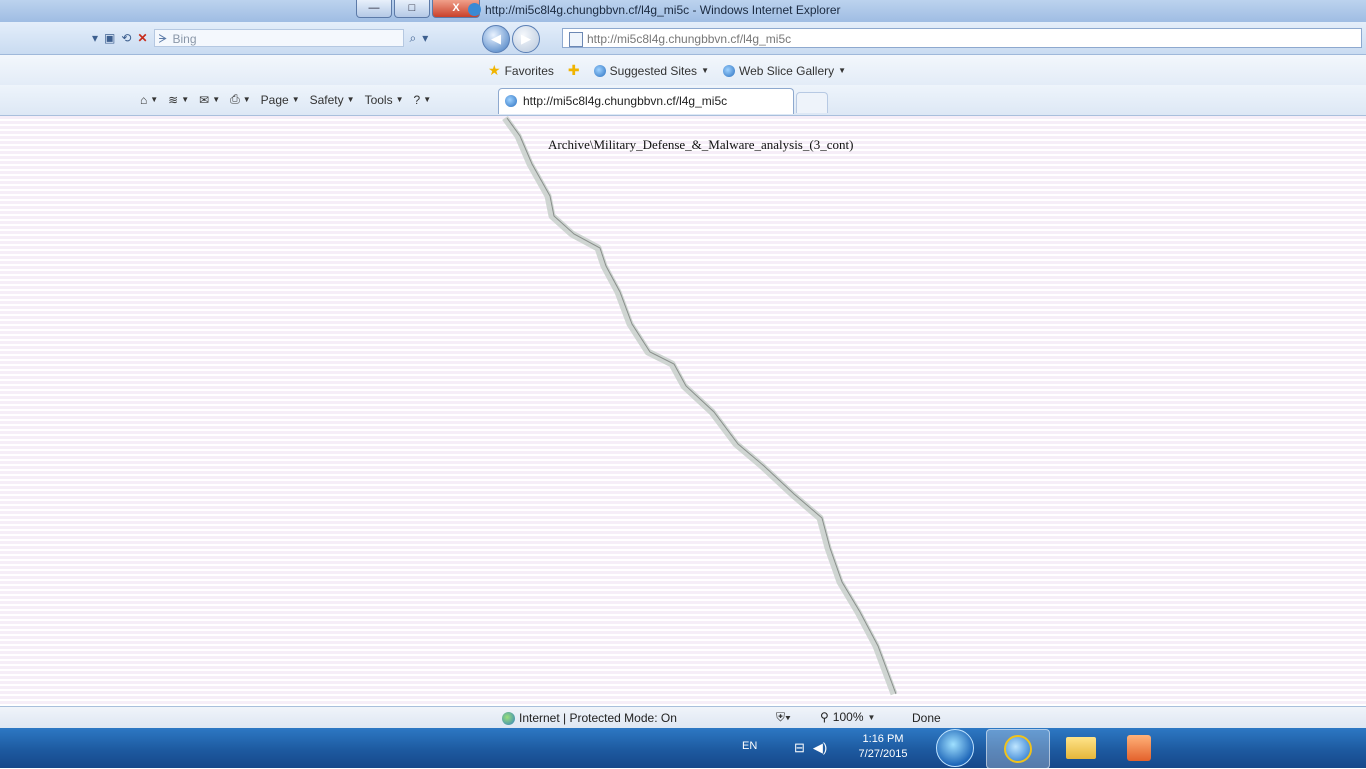 Image resolution: width=1366 pixels, height=769 pixels. I want to click on safety-menu-label: Safety, so click(326, 99).